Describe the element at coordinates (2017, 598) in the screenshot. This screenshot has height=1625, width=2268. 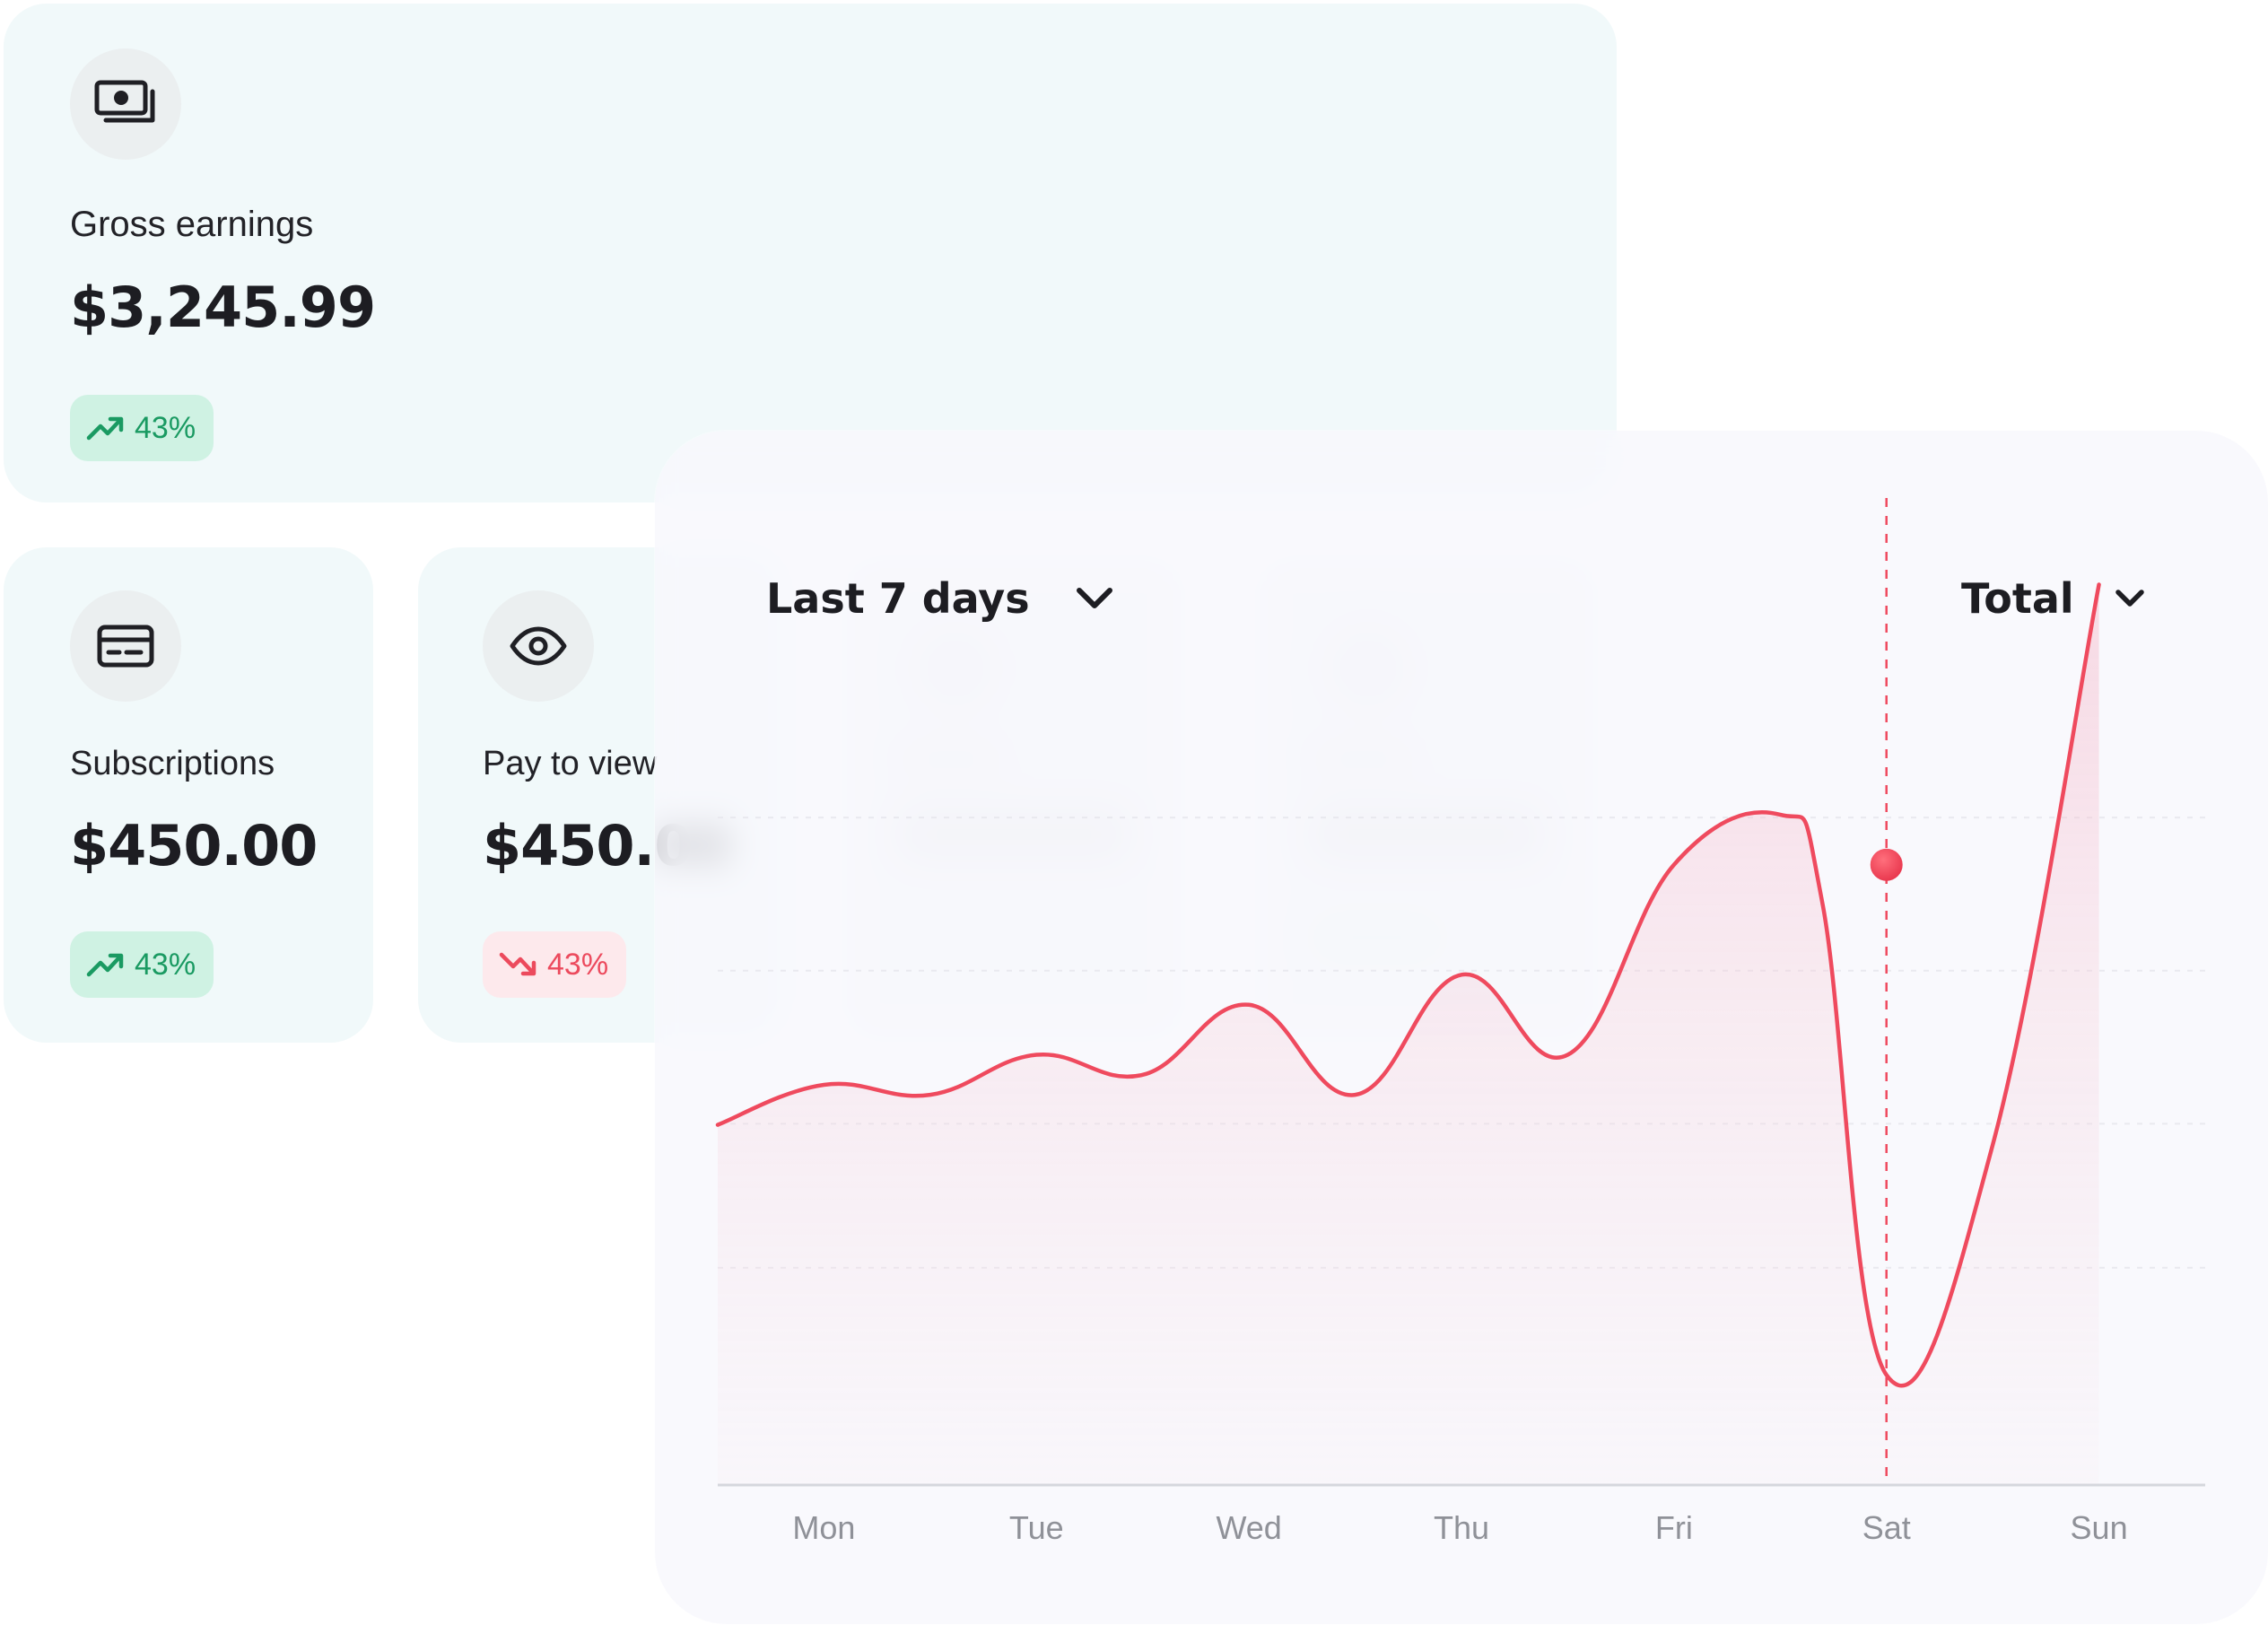
I see `metric-label: Total` at that location.